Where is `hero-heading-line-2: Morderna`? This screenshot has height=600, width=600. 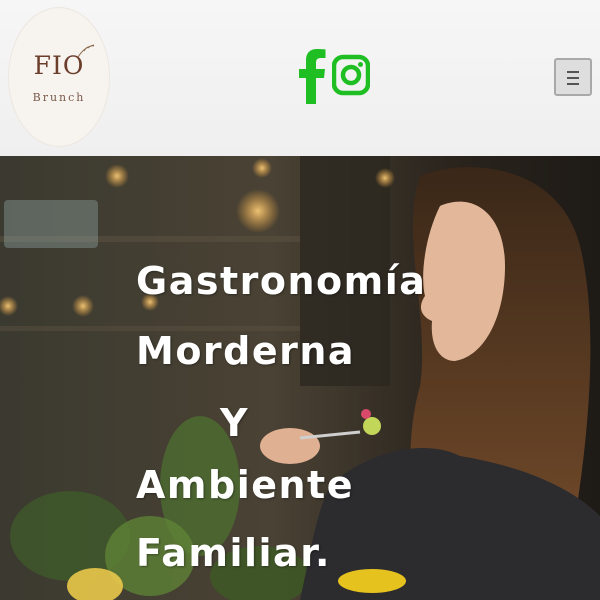
hero-heading-line-2: Morderna is located at coordinates (246, 351).